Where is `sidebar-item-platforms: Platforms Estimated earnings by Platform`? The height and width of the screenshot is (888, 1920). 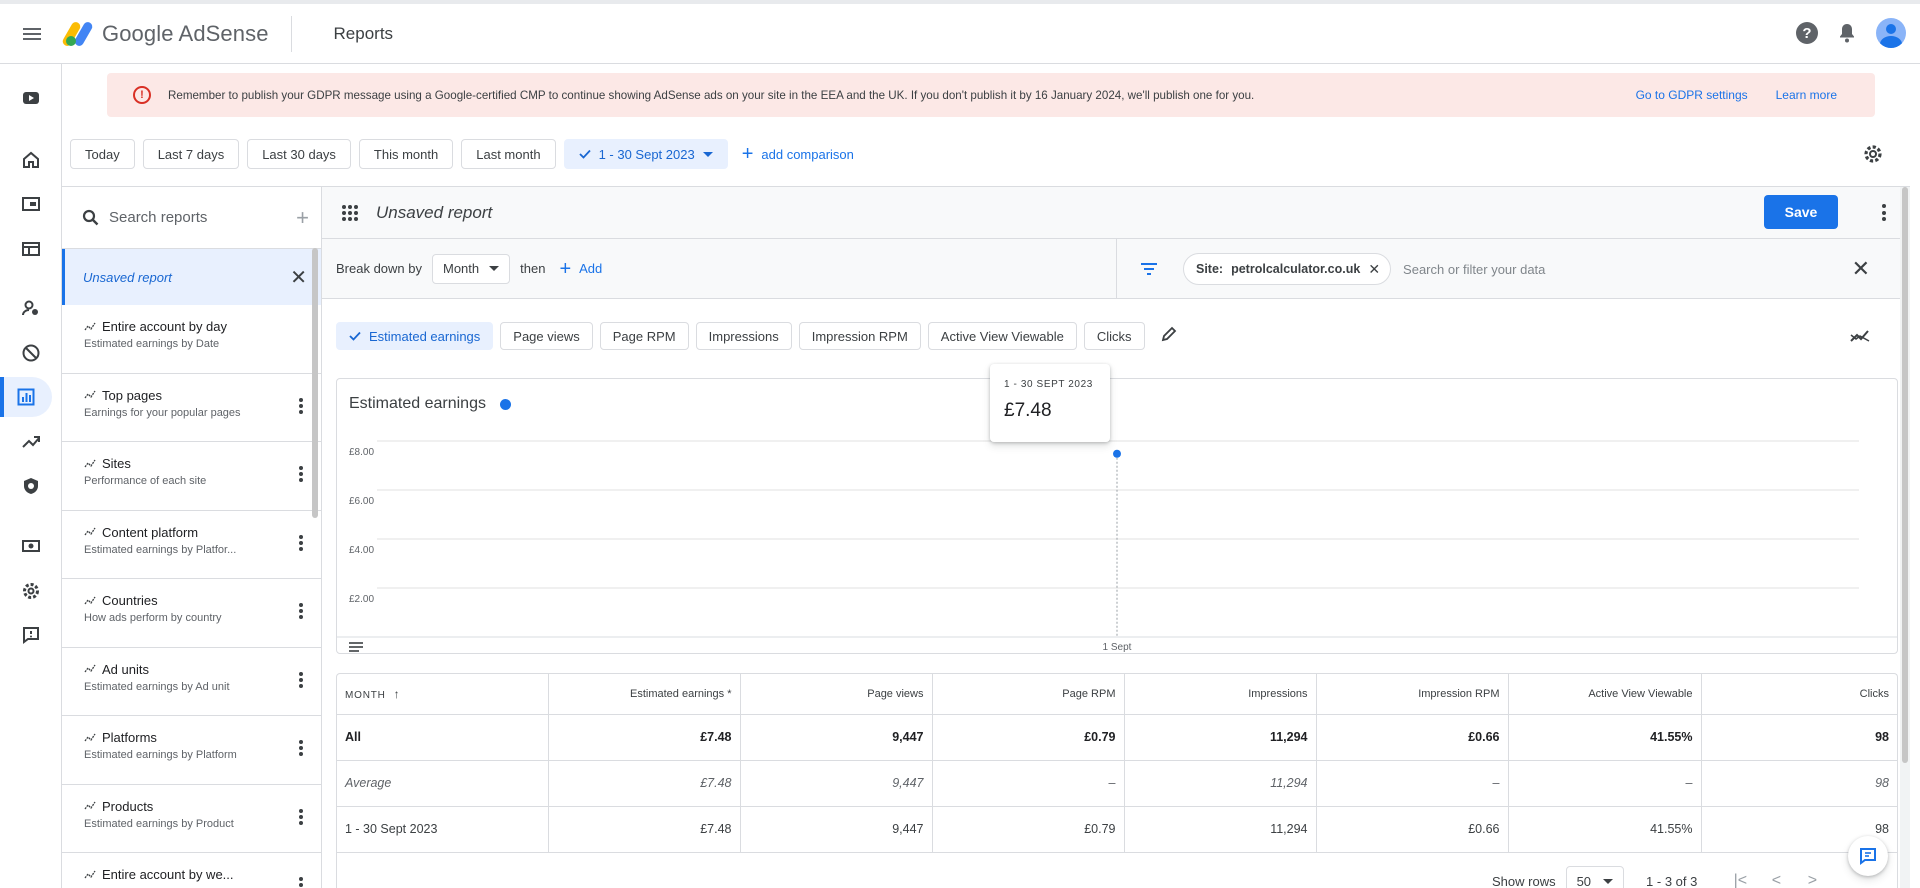
sidebar-item-platforms: Platforms Estimated earnings by Platform is located at coordinates (191, 750).